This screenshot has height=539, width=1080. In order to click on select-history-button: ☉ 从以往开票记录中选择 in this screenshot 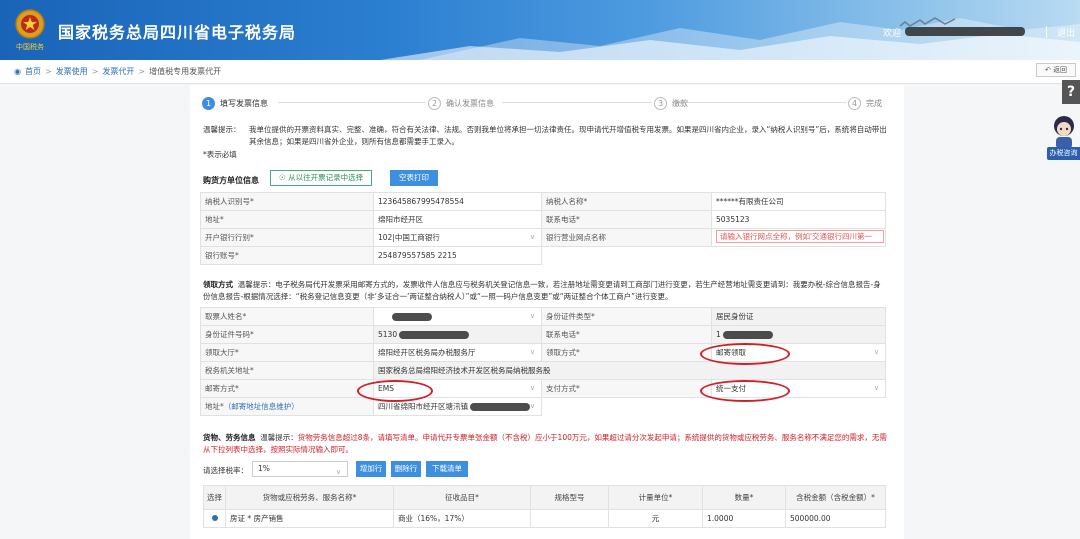, I will do `click(321, 178)`.